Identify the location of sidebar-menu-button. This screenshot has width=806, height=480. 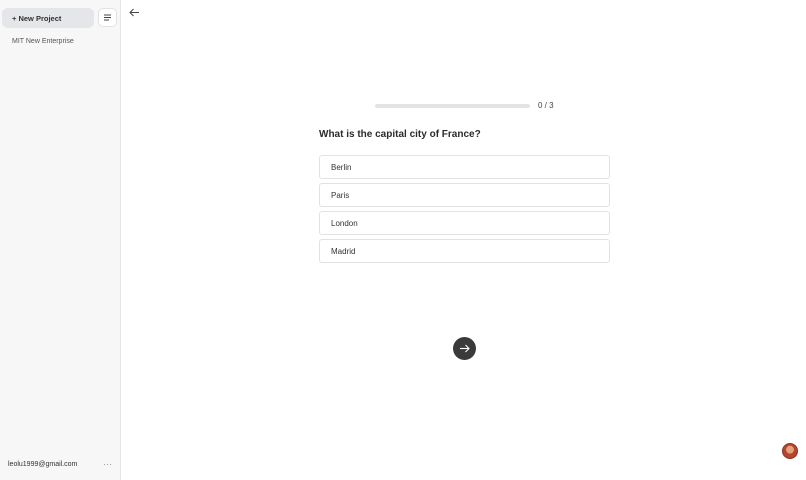
(107, 17).